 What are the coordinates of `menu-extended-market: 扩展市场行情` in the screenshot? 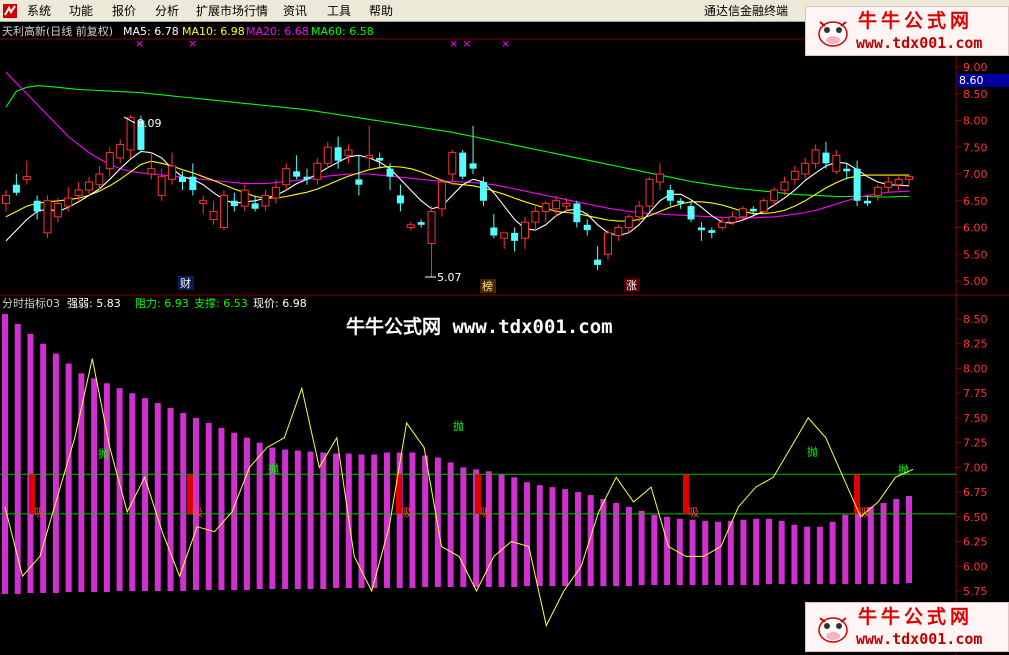 It's located at (232, 11).